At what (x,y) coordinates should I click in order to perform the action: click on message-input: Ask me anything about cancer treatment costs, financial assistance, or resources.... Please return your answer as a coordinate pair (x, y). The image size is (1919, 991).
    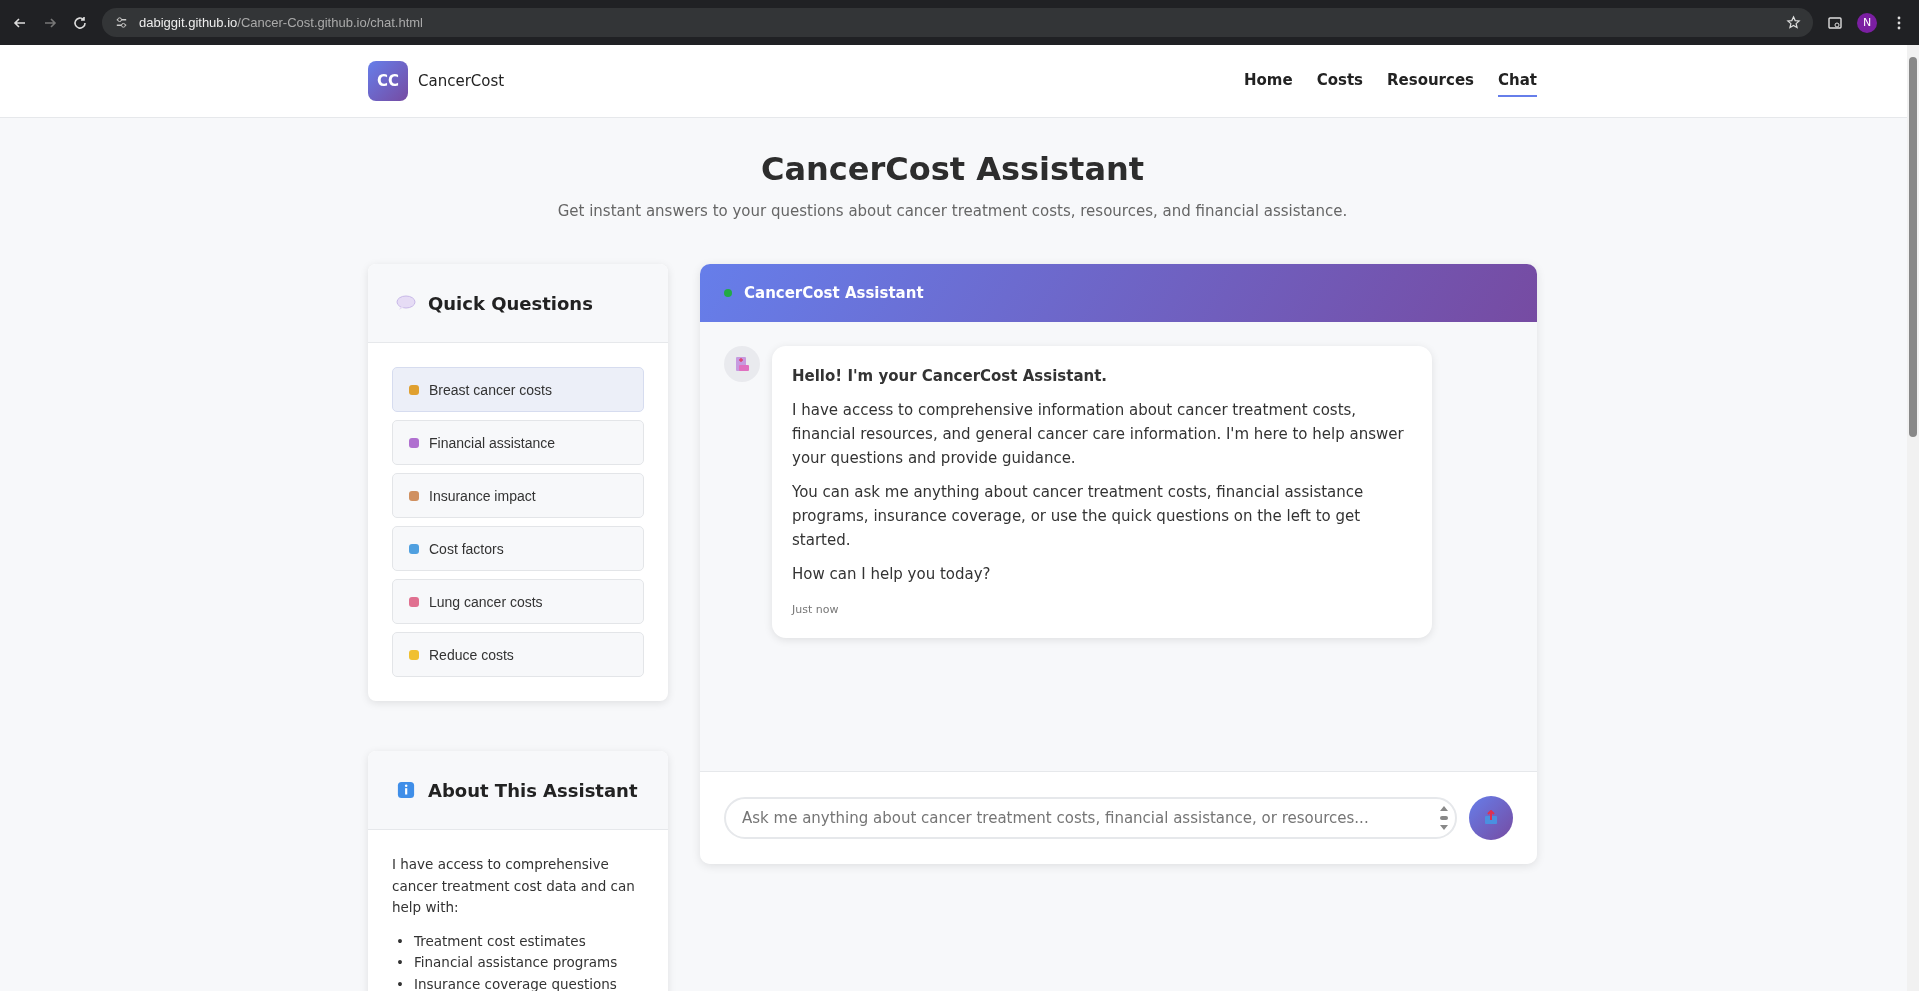
    Looking at the image, I should click on (1090, 818).